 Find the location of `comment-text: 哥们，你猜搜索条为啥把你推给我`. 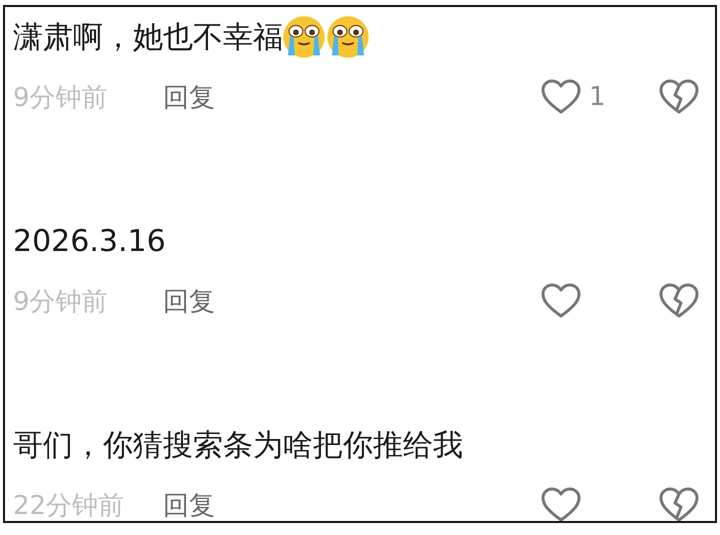

comment-text: 哥们，你猜搜索条为啥把你推给我 is located at coordinates (238, 445).